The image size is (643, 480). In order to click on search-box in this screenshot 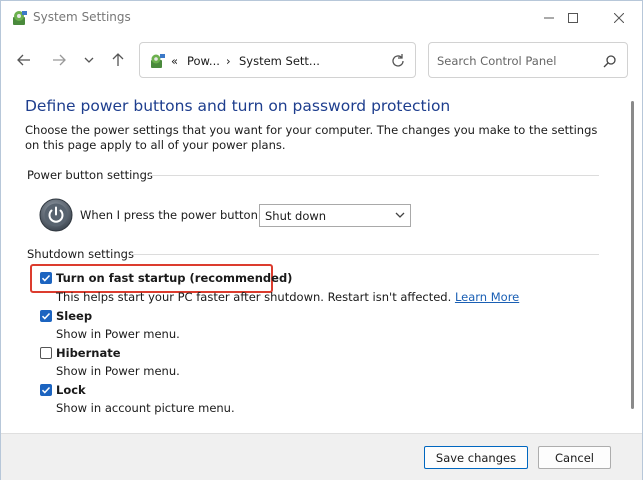, I will do `click(528, 60)`.